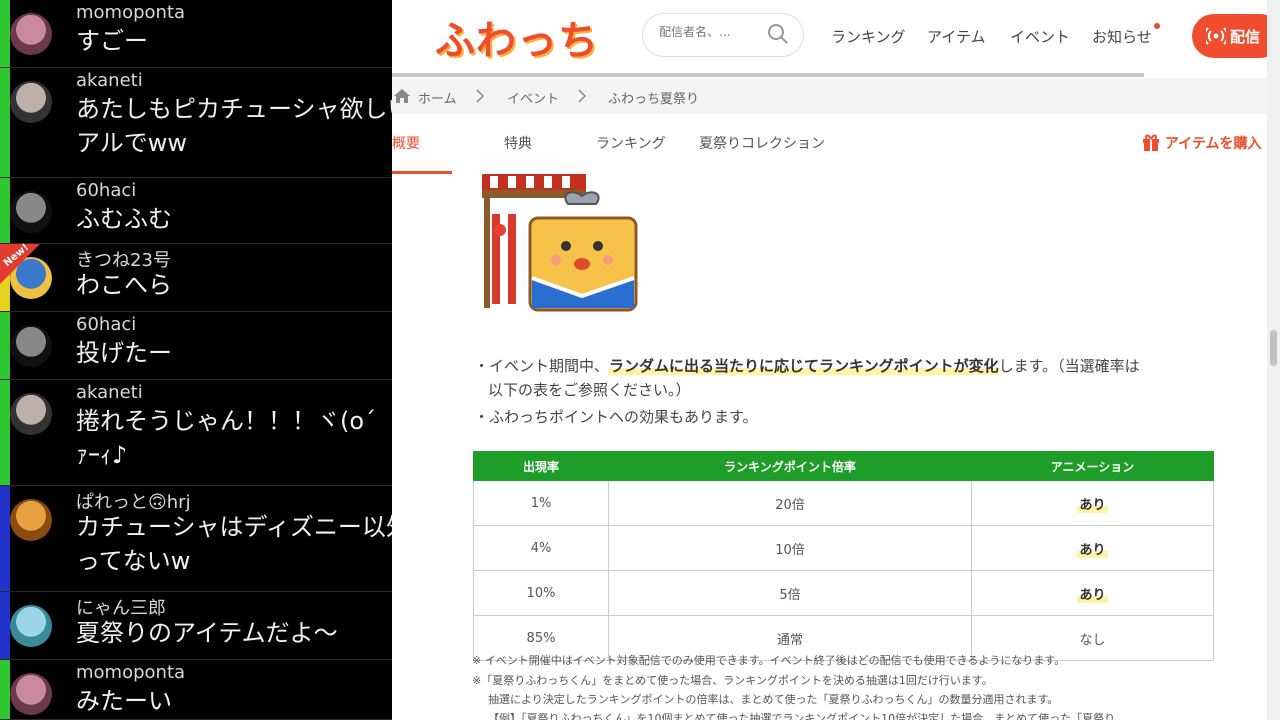 The image size is (1280, 720). Describe the element at coordinates (1273, 348) in the screenshot. I see `scrollbar-thumb` at that location.